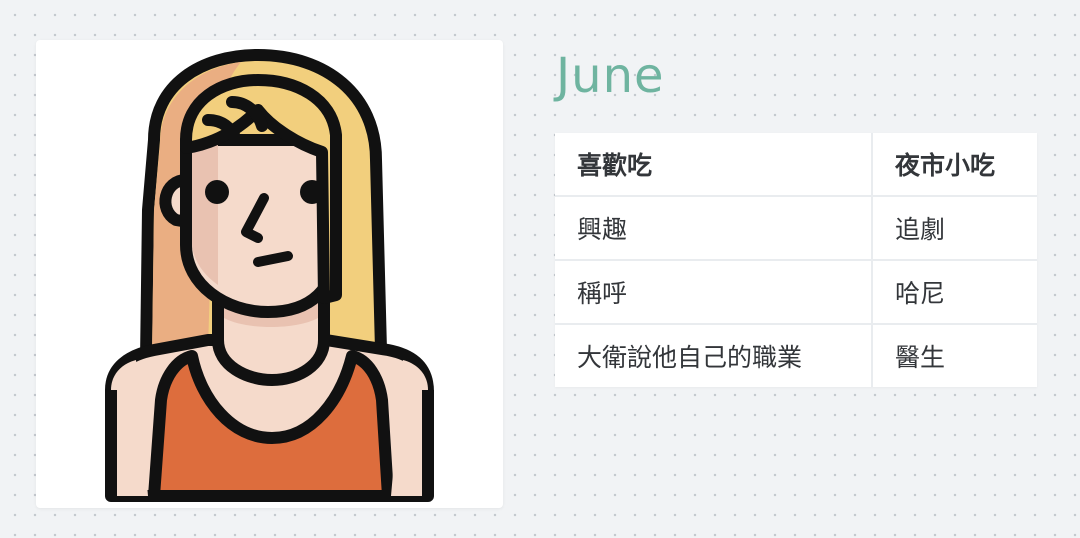  What do you see at coordinates (714, 356) in the screenshot?
I see `table-cell-key: 大衛說他自己的職業` at bounding box center [714, 356].